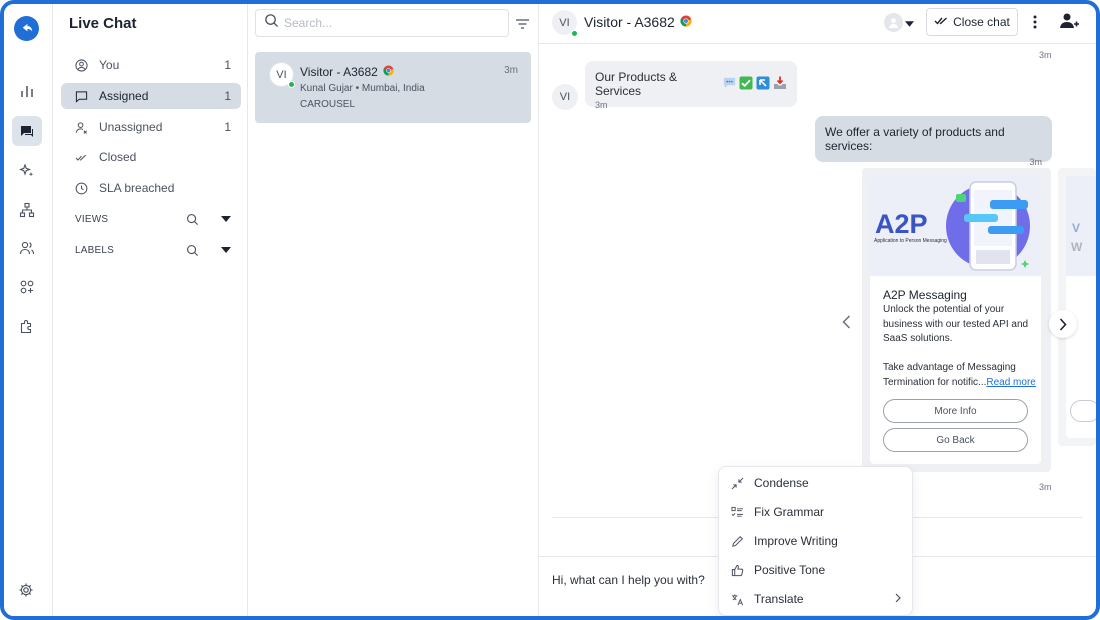  Describe the element at coordinates (27, 326) in the screenshot. I see `integrations-icon` at that location.